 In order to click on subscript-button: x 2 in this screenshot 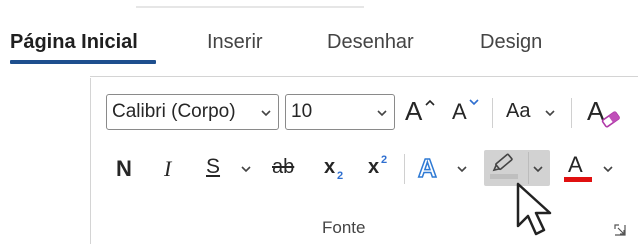, I will do `click(334, 168)`.